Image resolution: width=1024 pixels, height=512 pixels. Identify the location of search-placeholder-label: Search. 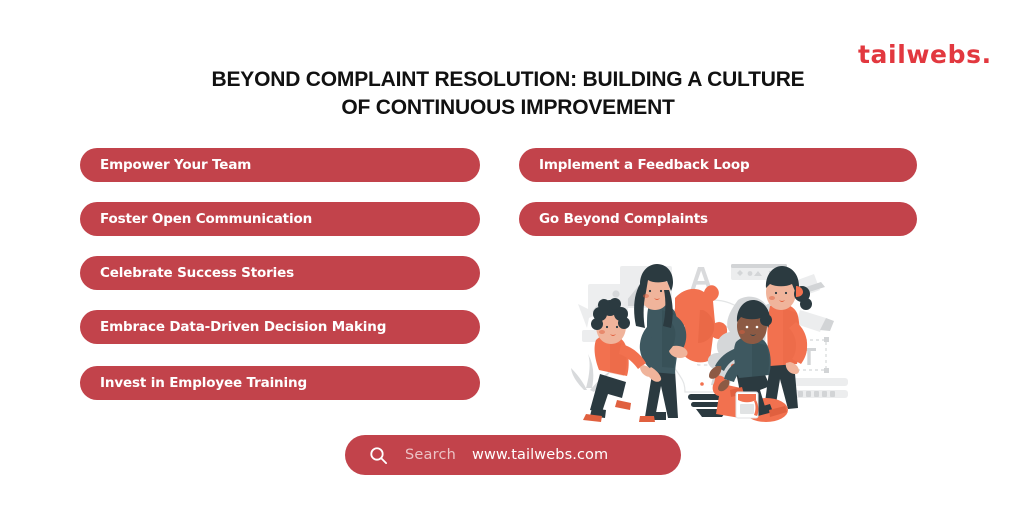
(431, 455).